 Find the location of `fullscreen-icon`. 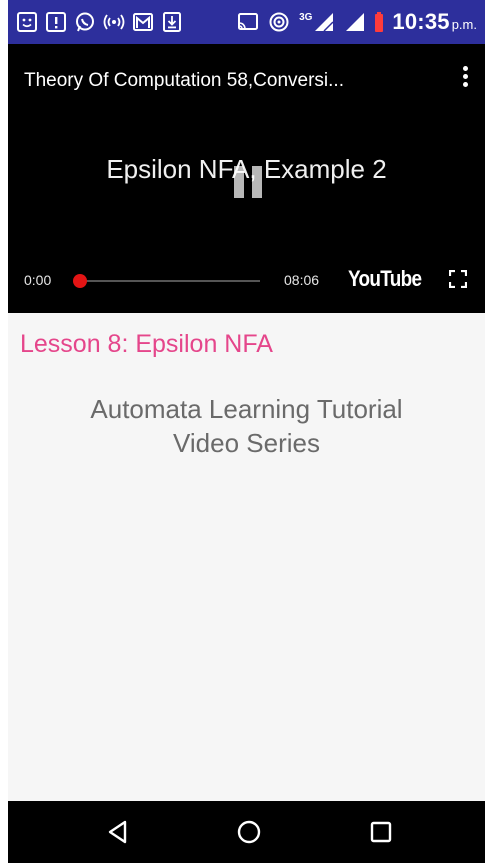

fullscreen-icon is located at coordinates (458, 279).